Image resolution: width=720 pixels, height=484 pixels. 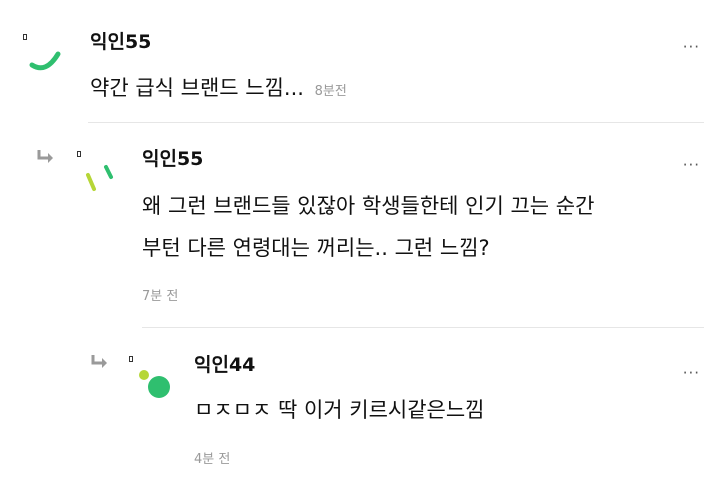 I want to click on comment-author: 익인44, so click(x=224, y=365).